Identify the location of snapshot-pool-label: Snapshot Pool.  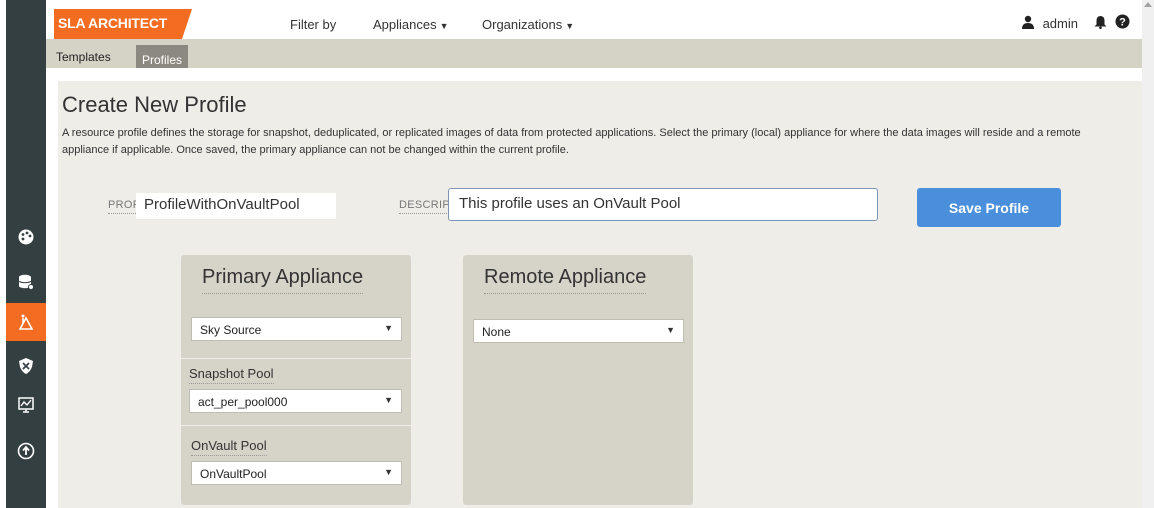
(231, 375).